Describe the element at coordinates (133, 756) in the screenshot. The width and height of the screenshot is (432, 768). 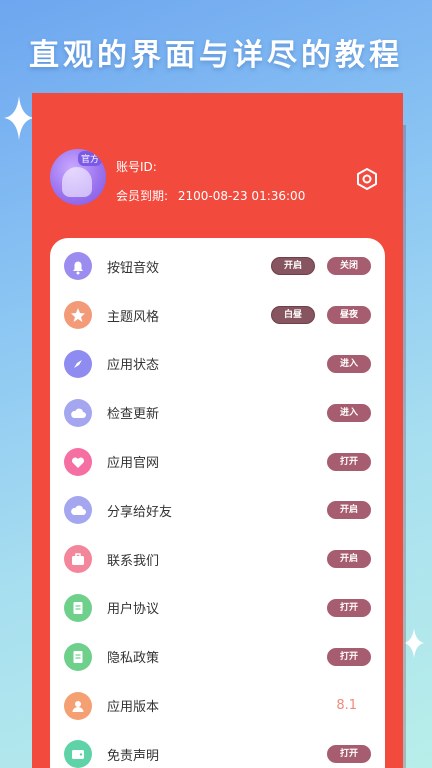
I see `settings-row-label: 免责声明` at that location.